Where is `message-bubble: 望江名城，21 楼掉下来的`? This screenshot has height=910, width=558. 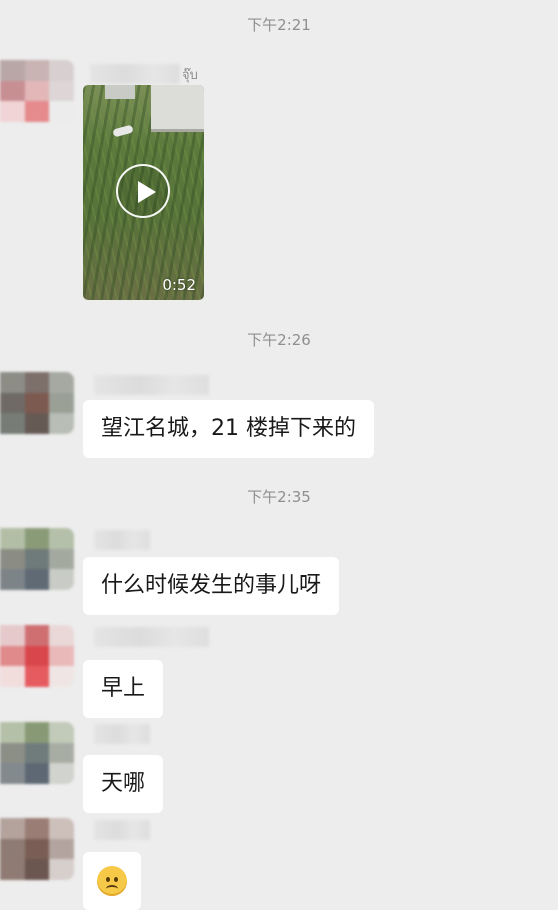
message-bubble: 望江名城，21 楼掉下来的 is located at coordinates (228, 429).